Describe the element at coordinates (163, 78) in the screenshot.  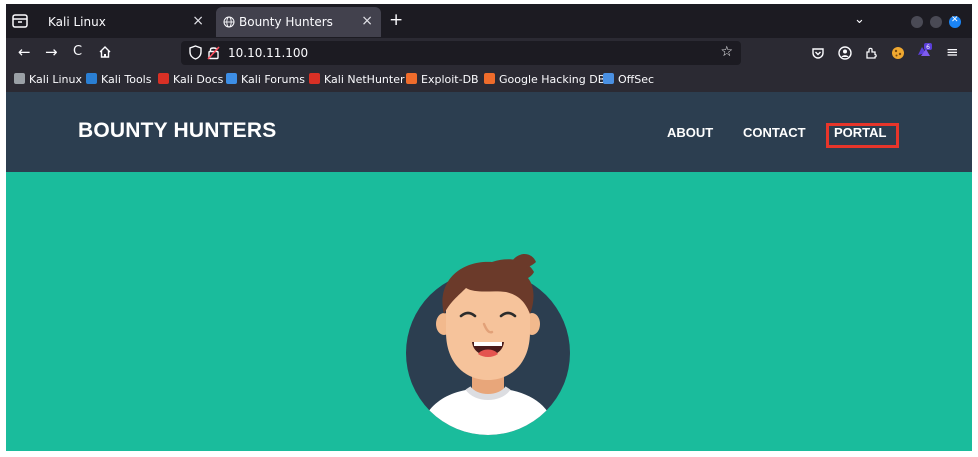
I see `kali-docs-icon` at that location.